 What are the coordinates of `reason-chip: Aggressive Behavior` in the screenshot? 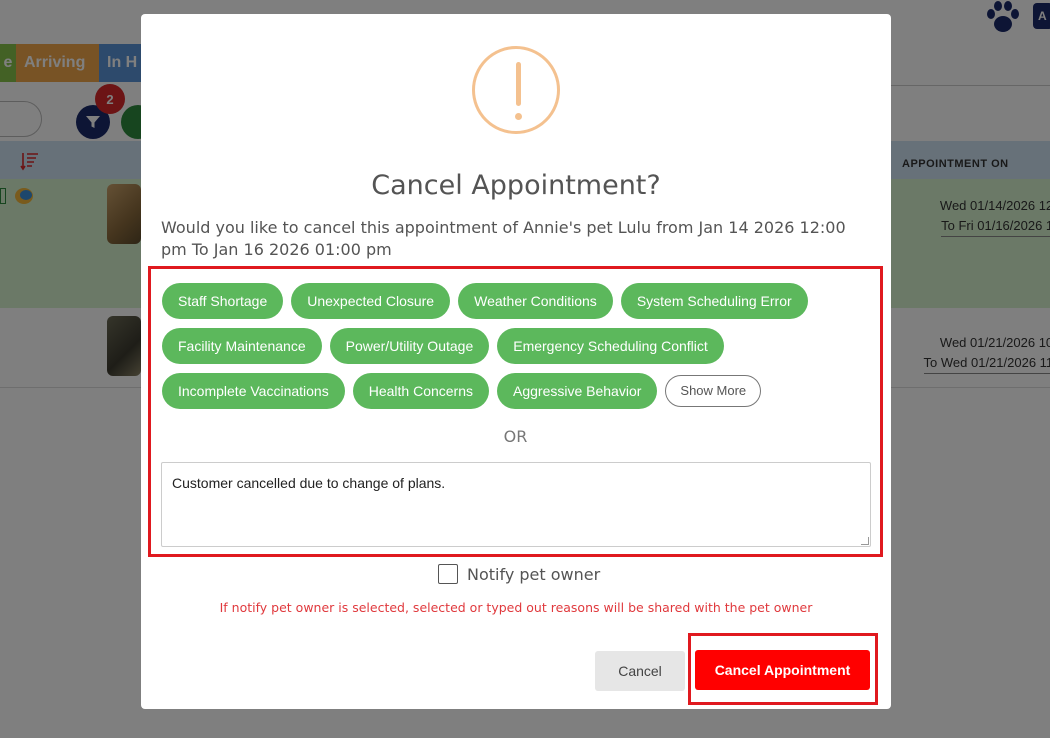 It's located at (577, 391).